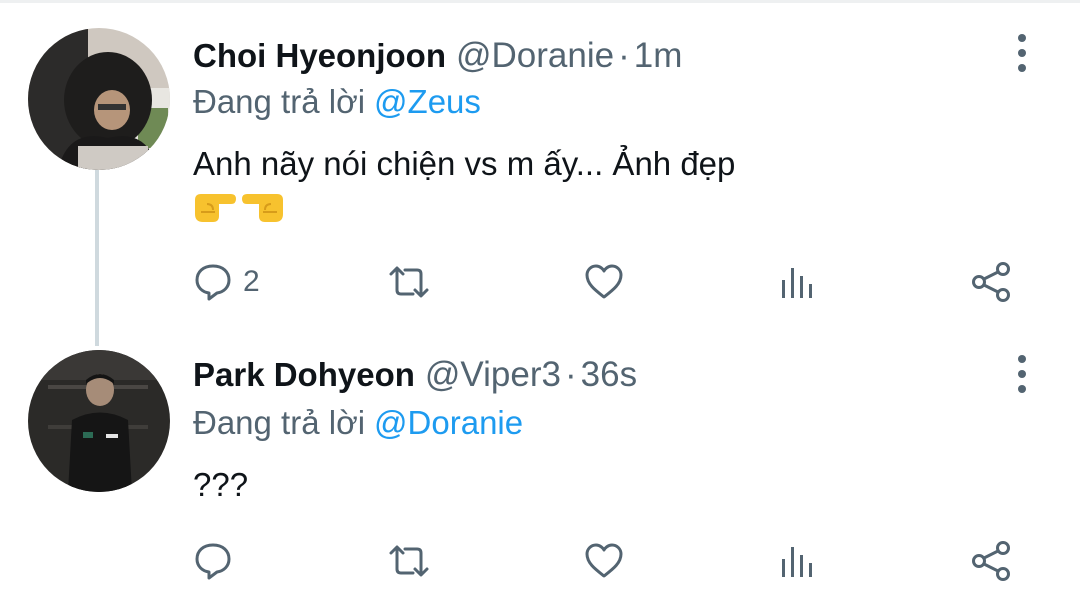 Image resolution: width=1080 pixels, height=599 pixels. Describe the element at coordinates (540, 282) in the screenshot. I see `tweet-actions: 2` at that location.